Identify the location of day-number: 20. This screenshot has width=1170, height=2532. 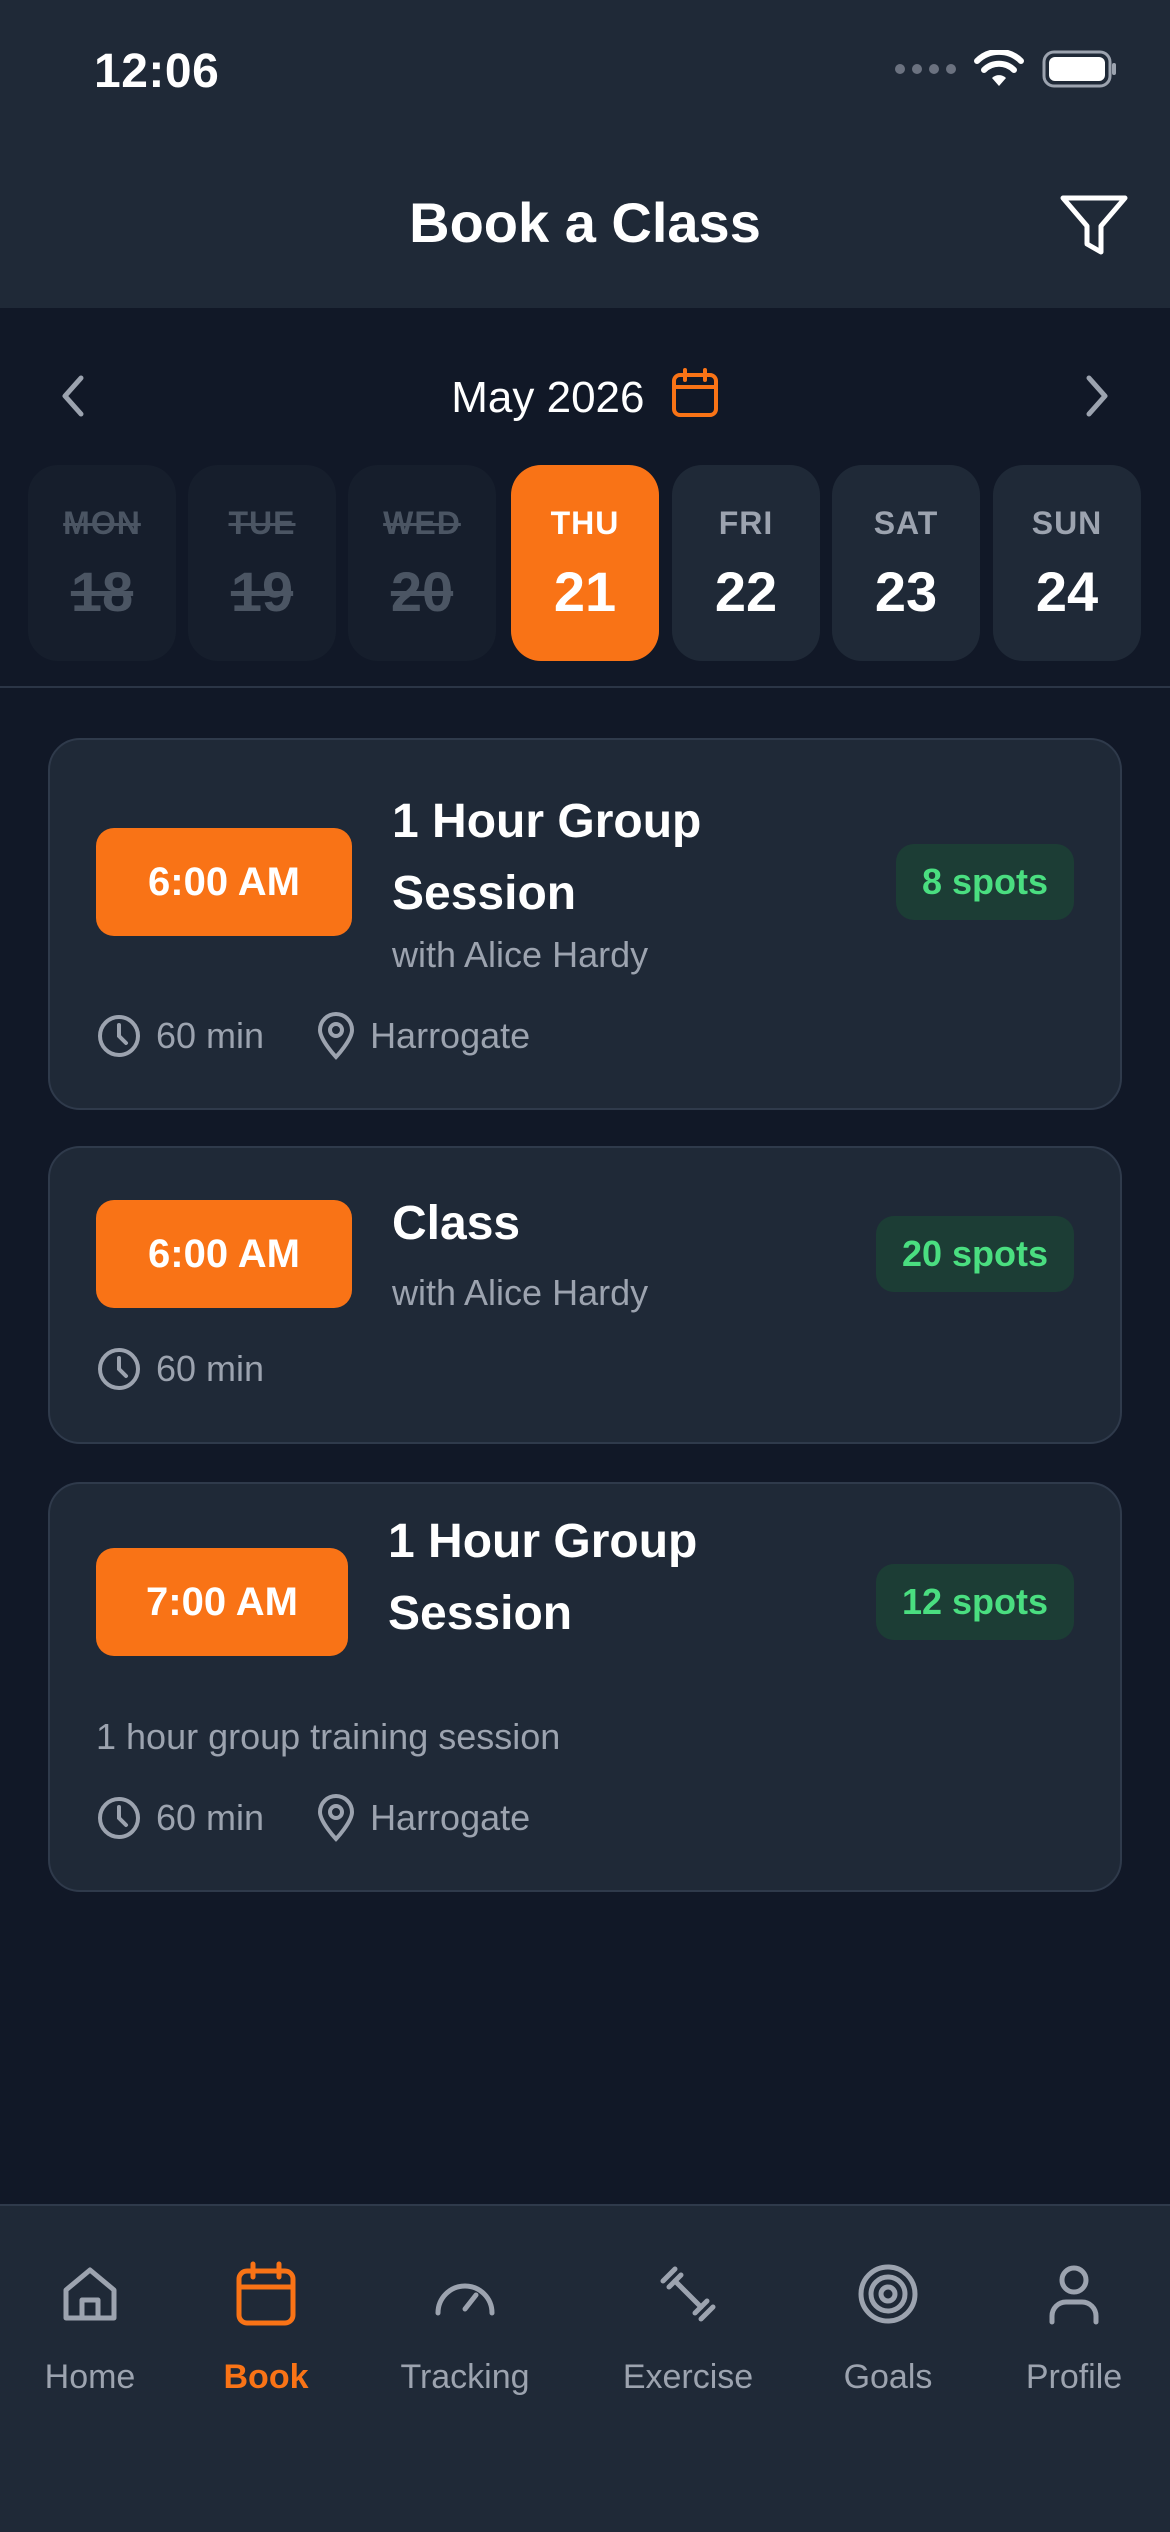
(422, 591).